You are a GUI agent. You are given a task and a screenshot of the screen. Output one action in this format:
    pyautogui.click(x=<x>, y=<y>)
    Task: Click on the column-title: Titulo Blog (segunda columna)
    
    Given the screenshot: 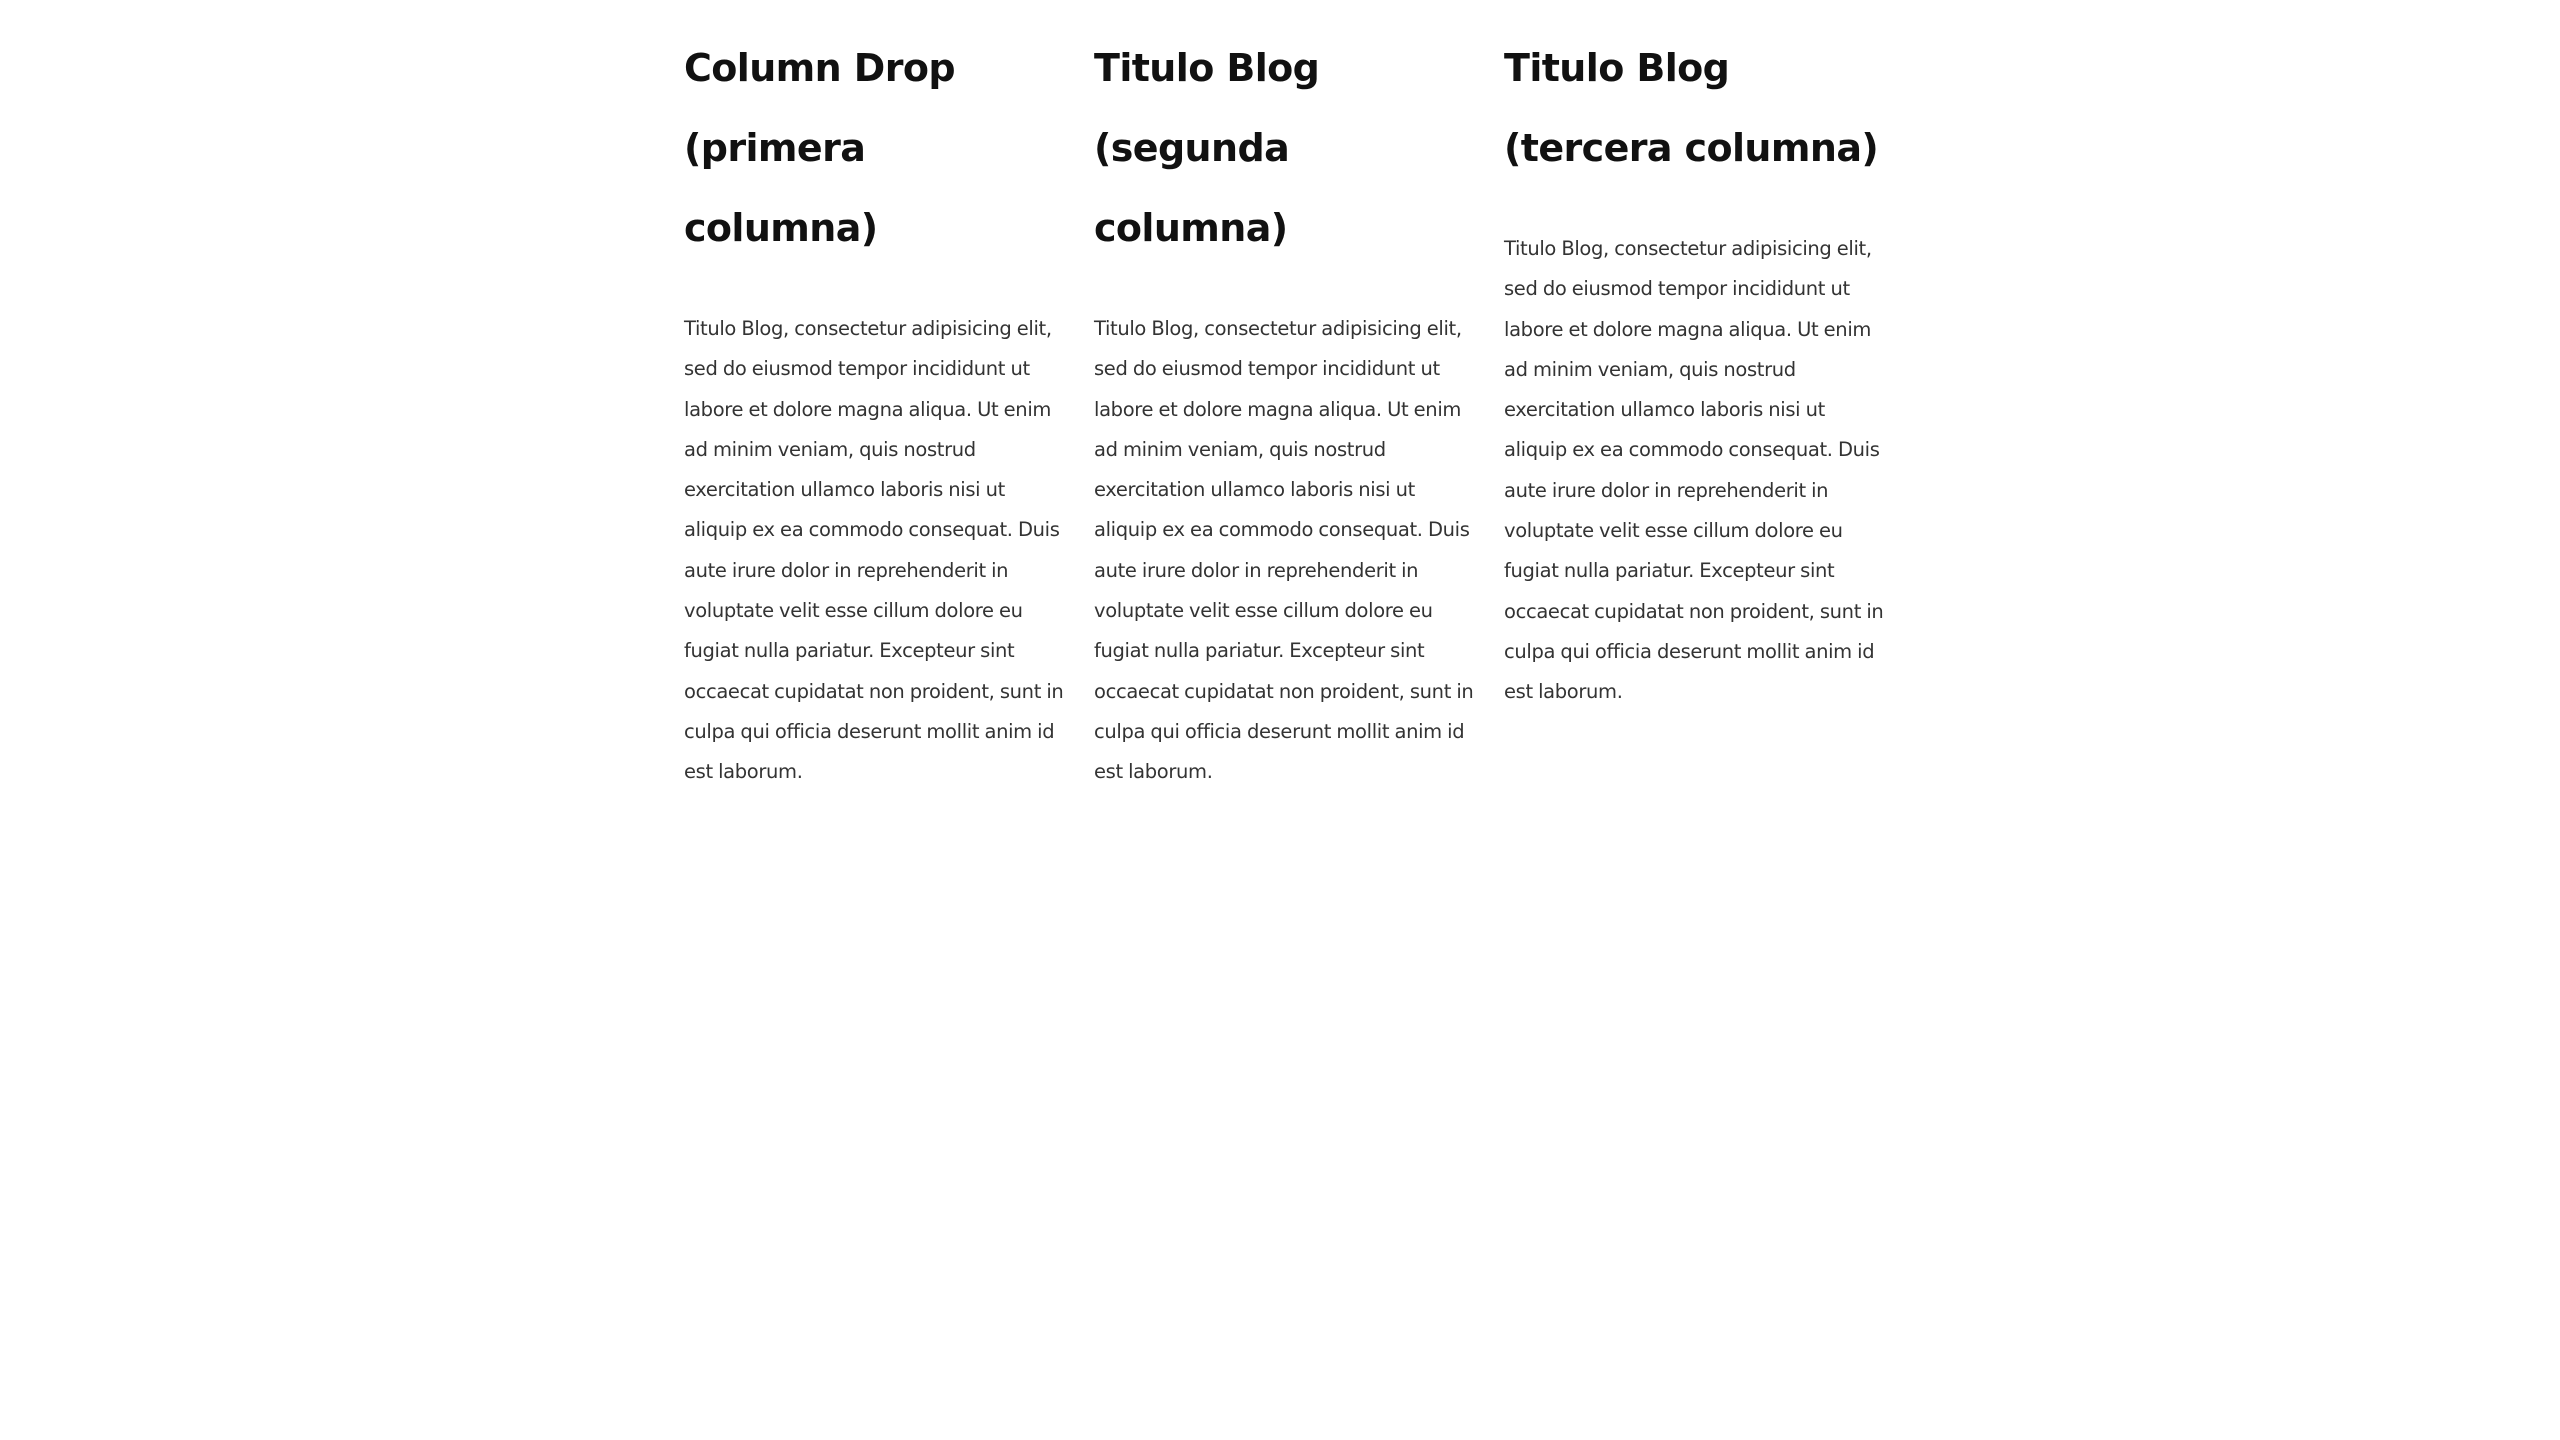 What is the action you would take?
    pyautogui.click(x=1207, y=148)
    